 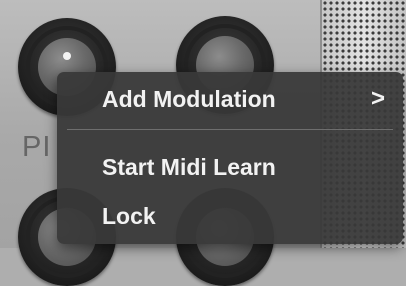 What do you see at coordinates (67, 56) in the screenshot?
I see `knob-indicator-dot` at bounding box center [67, 56].